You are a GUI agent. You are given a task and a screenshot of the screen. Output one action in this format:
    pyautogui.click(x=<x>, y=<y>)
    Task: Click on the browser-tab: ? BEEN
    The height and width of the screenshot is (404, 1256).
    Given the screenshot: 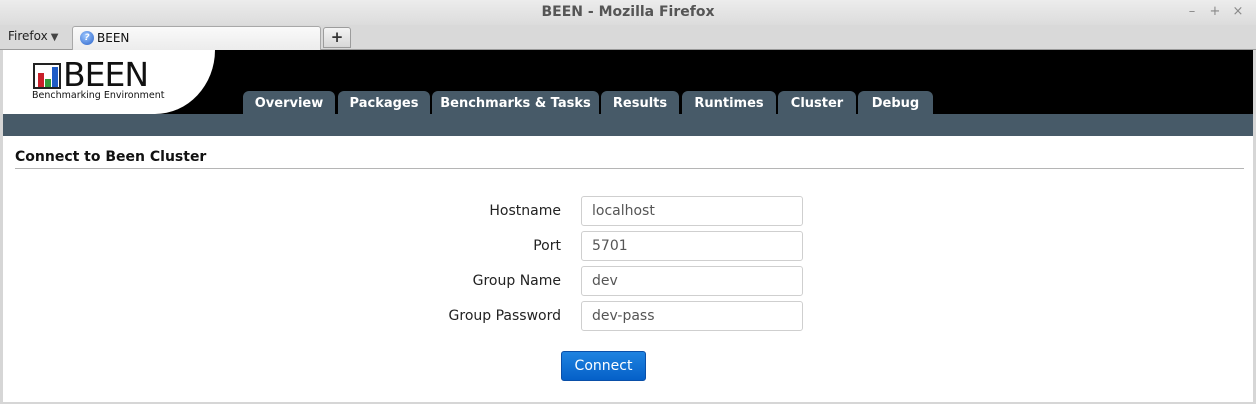 What is the action you would take?
    pyautogui.click(x=196, y=38)
    